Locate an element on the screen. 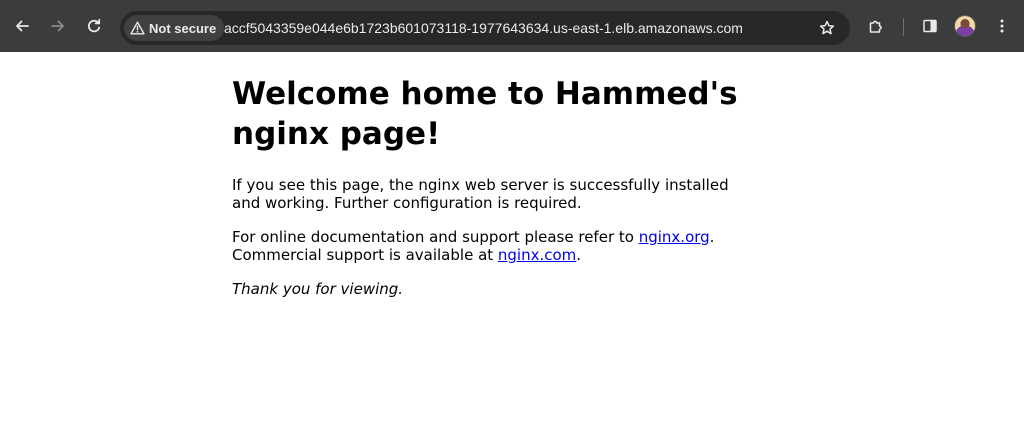  side-panel-button is located at coordinates (930, 26).